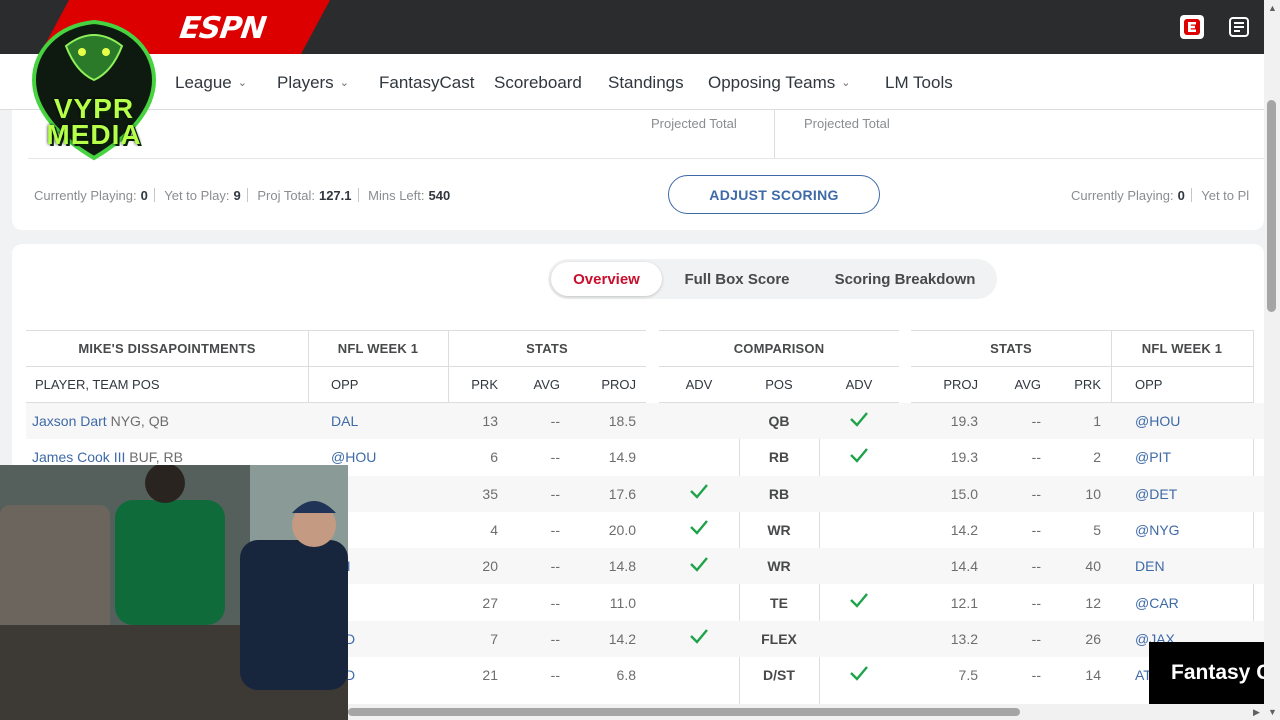  What do you see at coordinates (1190, 603) in the screenshot?
I see `opponent-link-right: @CAR` at bounding box center [1190, 603].